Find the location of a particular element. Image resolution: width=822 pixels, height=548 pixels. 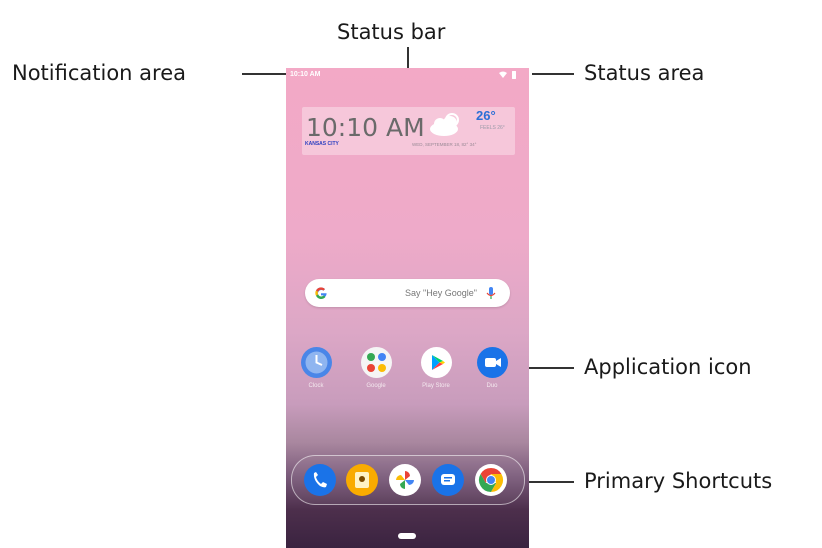

app-duo: Duo is located at coordinates (492, 368).